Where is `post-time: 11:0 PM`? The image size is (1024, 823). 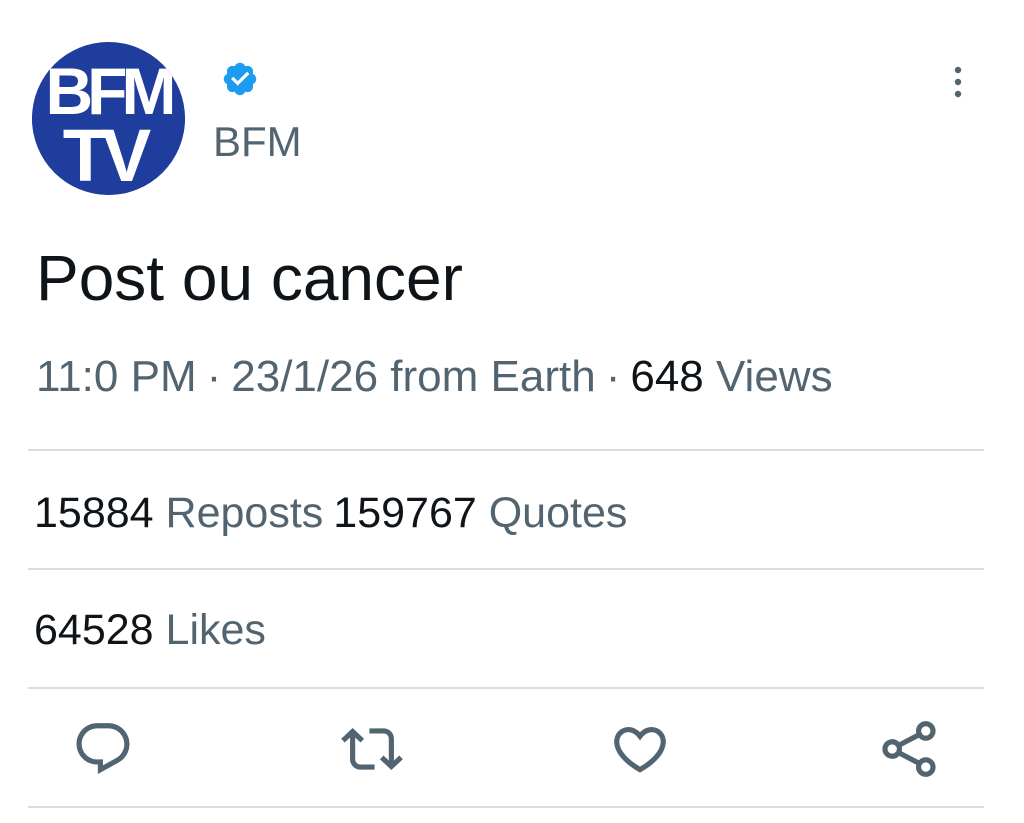 post-time: 11:0 PM is located at coordinates (116, 376).